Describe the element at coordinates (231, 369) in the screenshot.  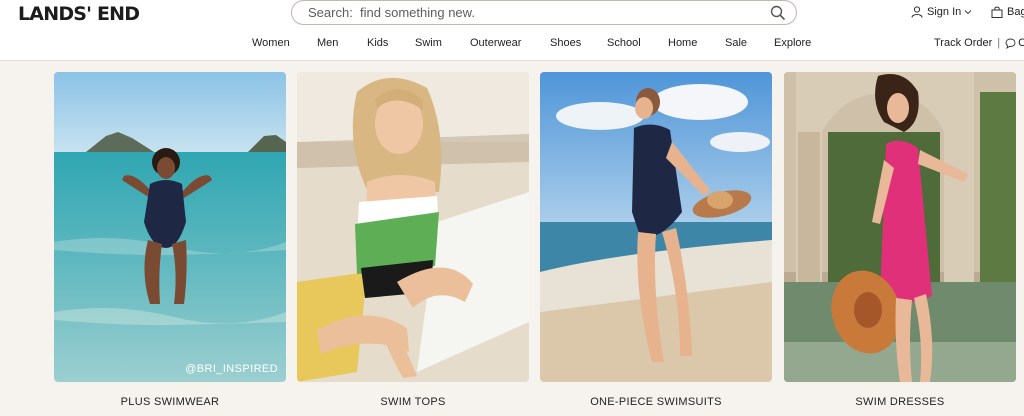
I see `photo-credit-handle: @BRI_INSPIRED` at that location.